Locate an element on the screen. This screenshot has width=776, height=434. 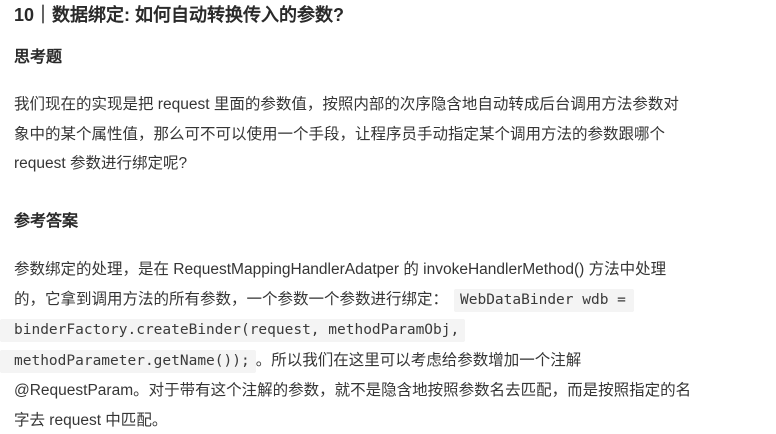
section-heading-answer: 参考答案 is located at coordinates (46, 221).